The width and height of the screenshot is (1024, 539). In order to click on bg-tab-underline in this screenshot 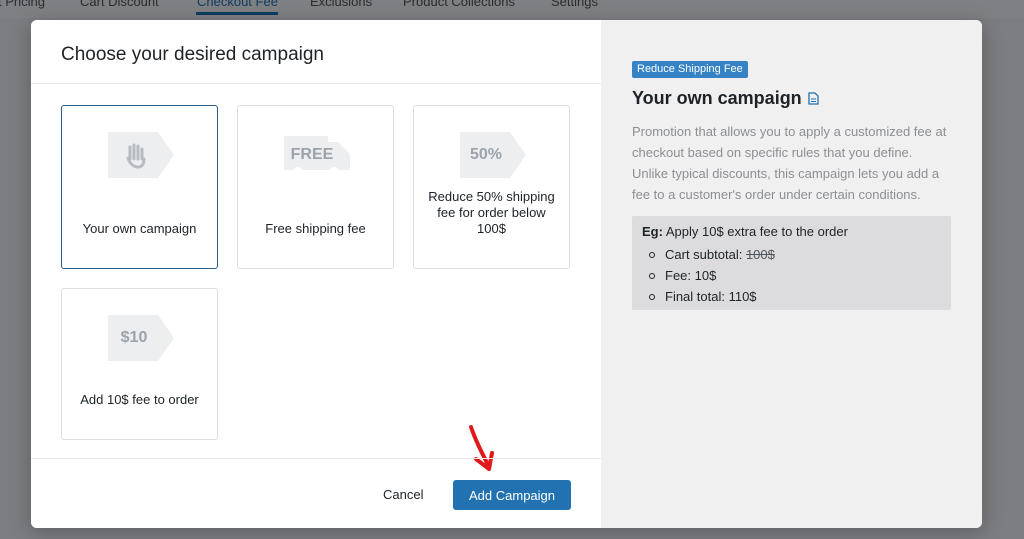, I will do `click(237, 13)`.